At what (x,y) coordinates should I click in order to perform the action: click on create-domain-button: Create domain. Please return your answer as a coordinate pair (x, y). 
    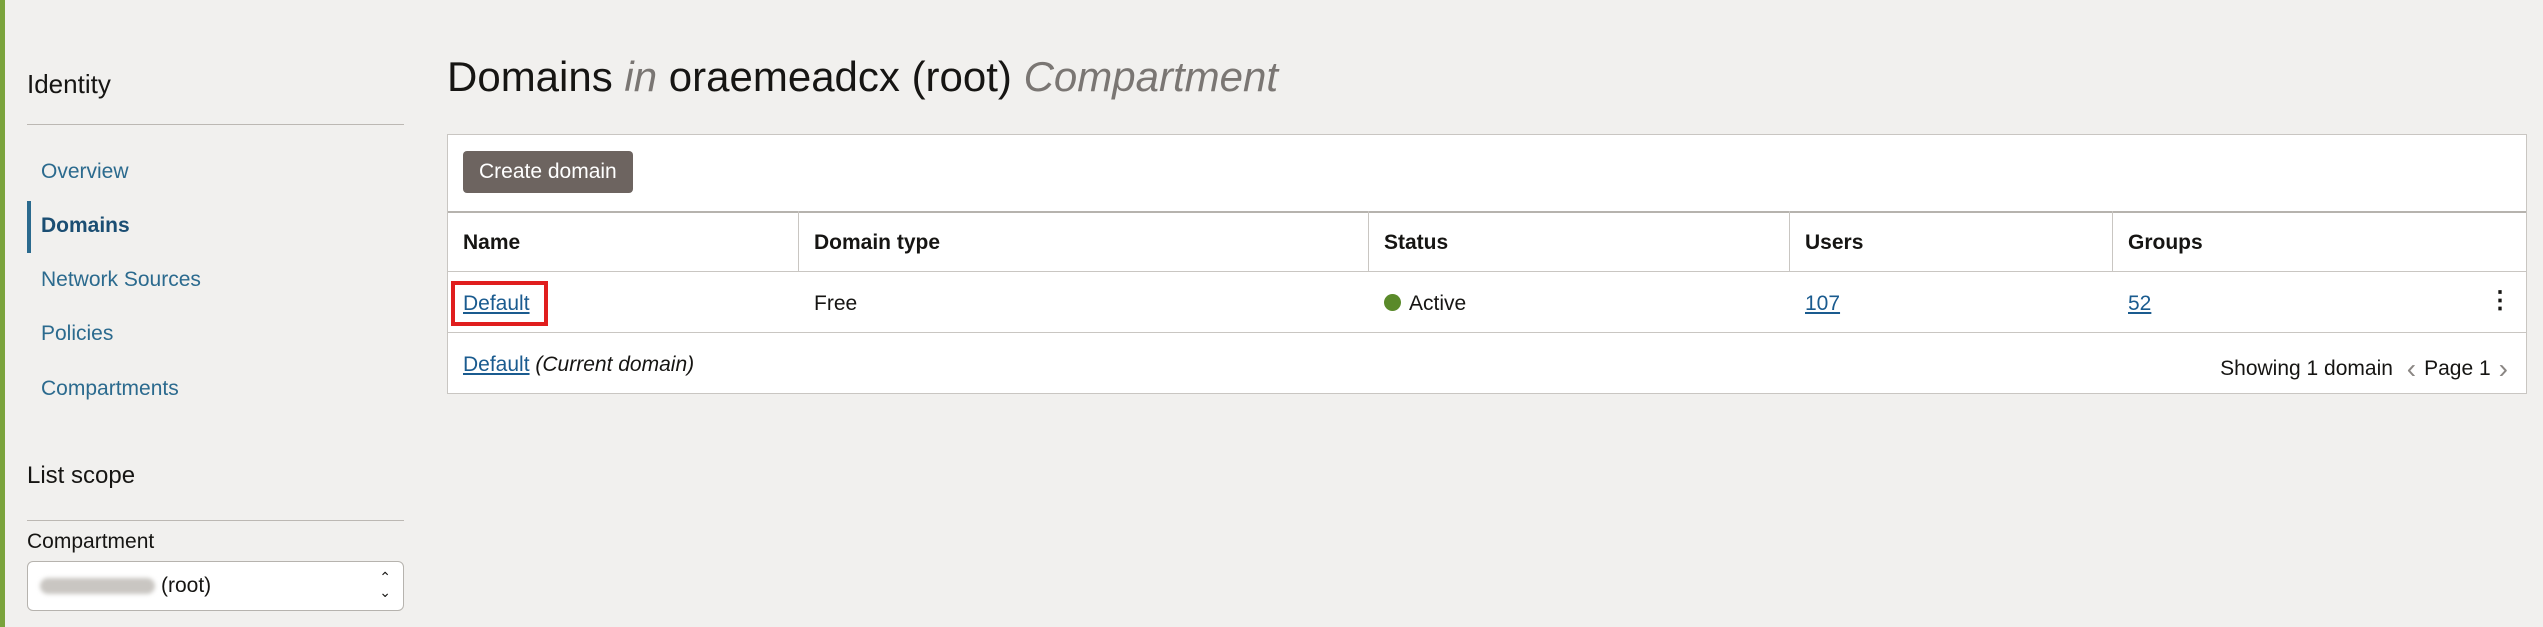
    Looking at the image, I should click on (548, 172).